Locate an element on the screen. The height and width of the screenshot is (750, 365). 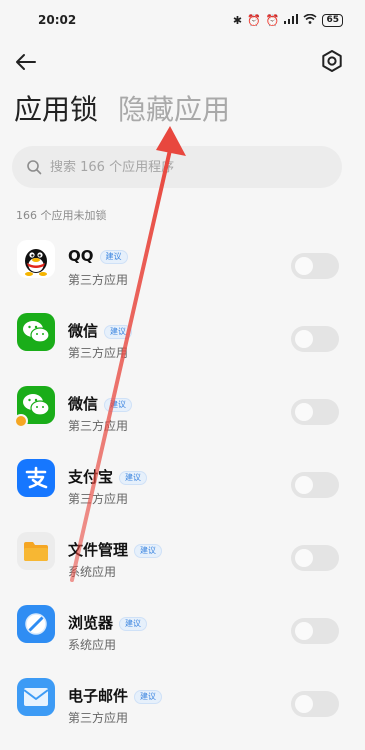
alipay-icon is located at coordinates (36, 478).